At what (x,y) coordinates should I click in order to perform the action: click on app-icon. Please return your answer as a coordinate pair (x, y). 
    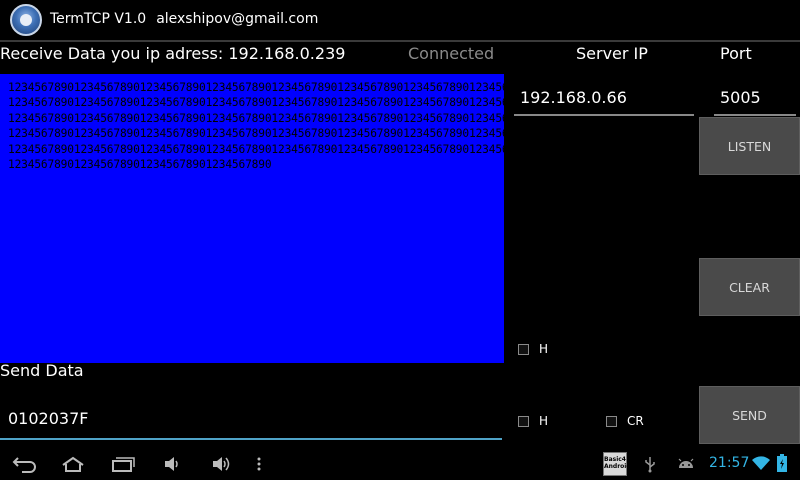
    Looking at the image, I should click on (26, 20).